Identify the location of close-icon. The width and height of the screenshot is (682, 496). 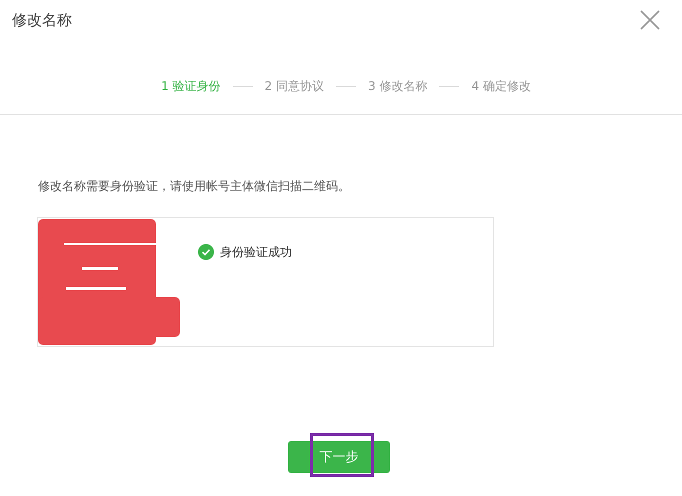
(650, 20).